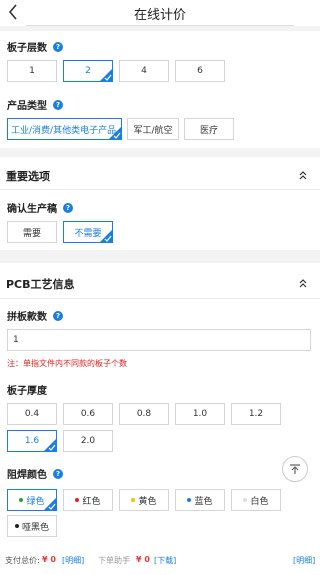 This screenshot has width=320, height=575. I want to click on red-dot-icon, so click(77, 500).